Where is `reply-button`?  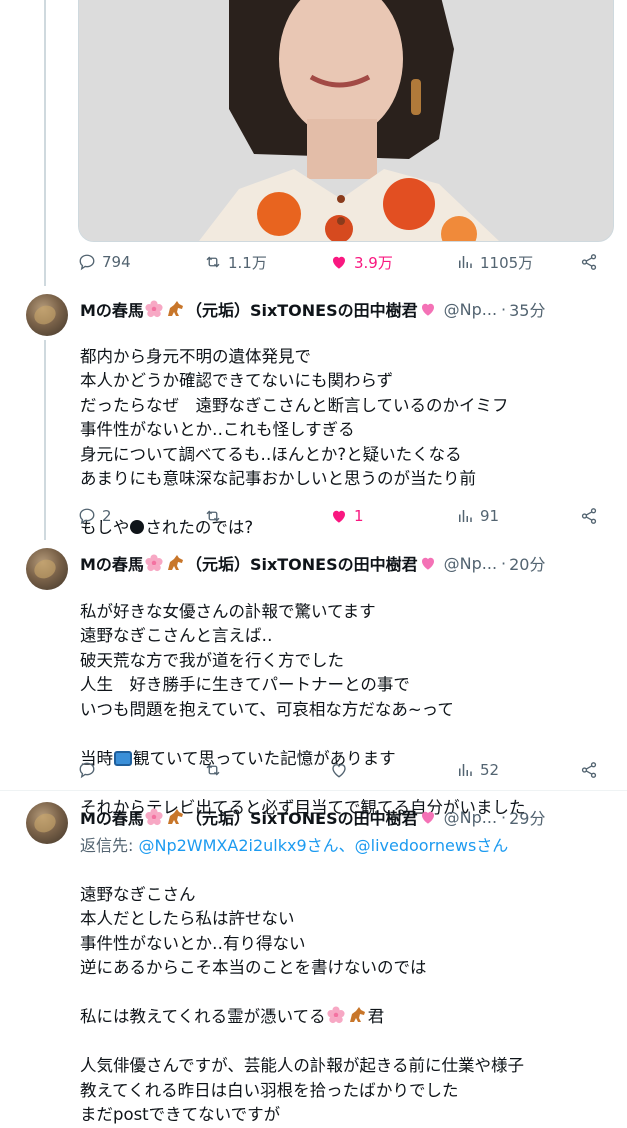
reply-button is located at coordinates (87, 770).